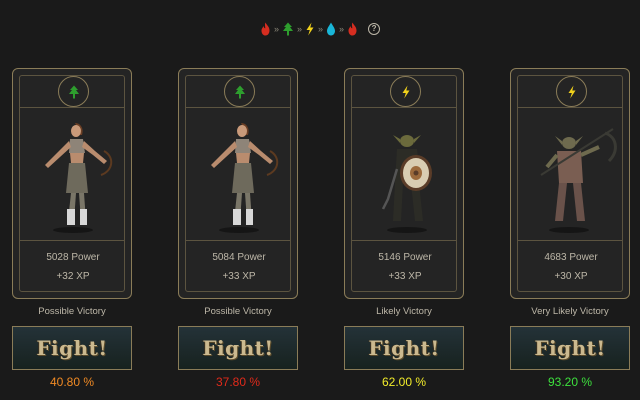 This screenshot has height=400, width=640. Describe the element at coordinates (239, 257) in the screenshot. I see `power-value: 5084 Power` at that location.